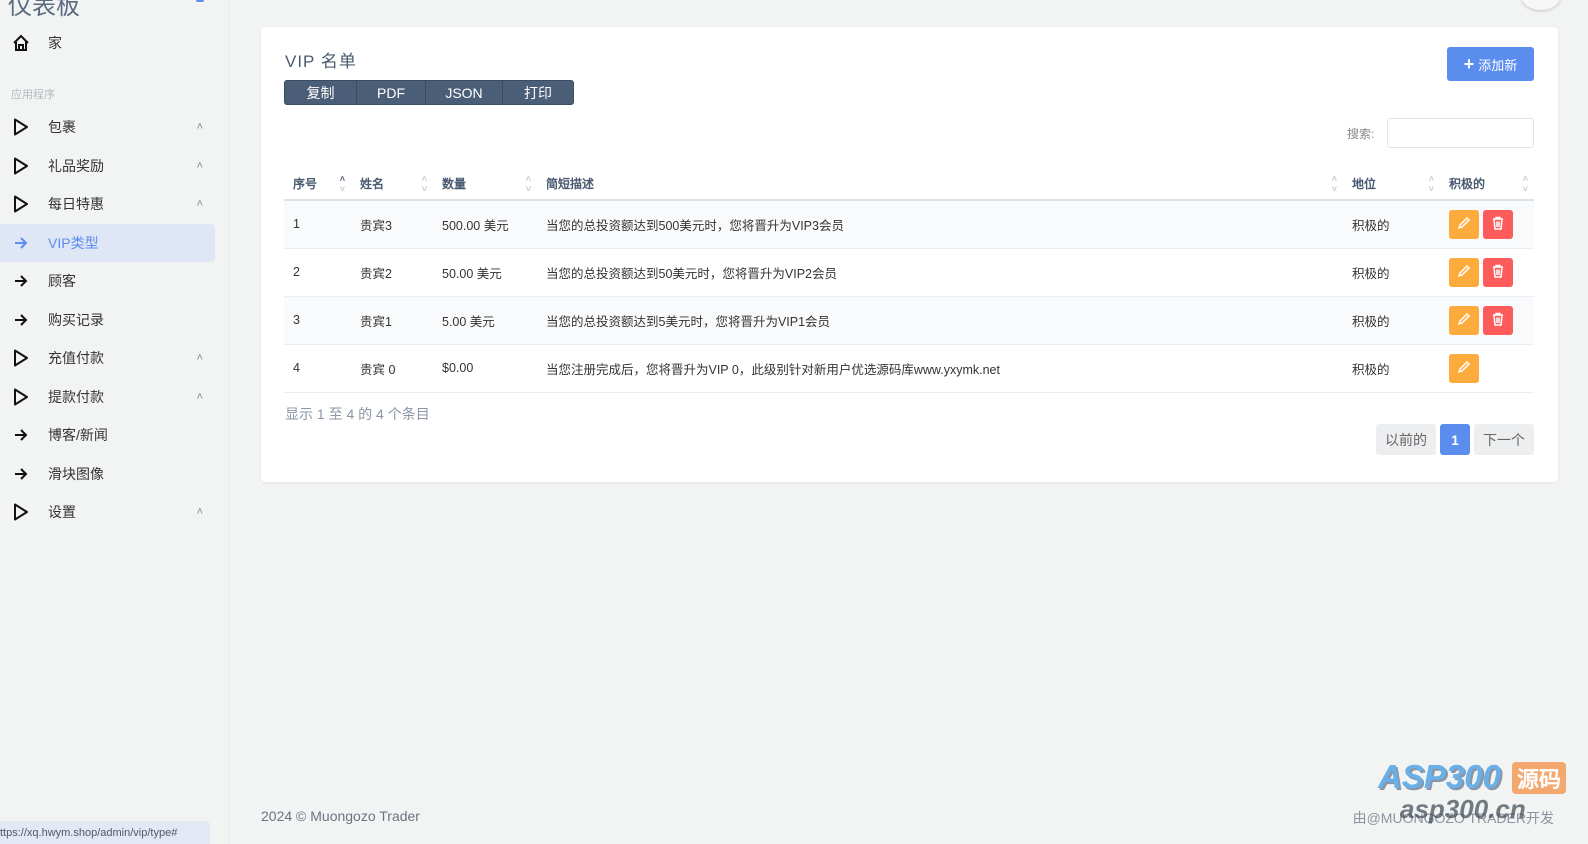 The image size is (1588, 844). What do you see at coordinates (107, 397) in the screenshot?
I see `sidebar-item-7: 提款付款 ˄` at bounding box center [107, 397].